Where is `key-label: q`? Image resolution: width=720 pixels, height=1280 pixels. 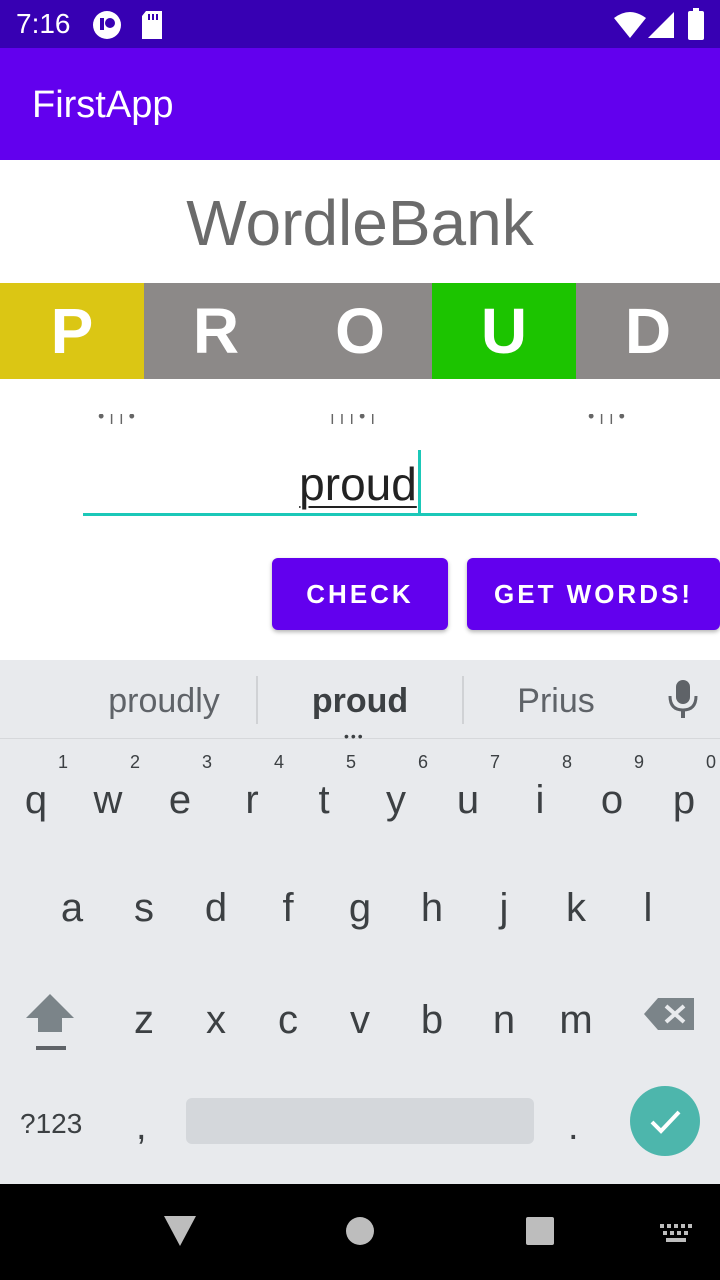
key-label: q is located at coordinates (36, 800).